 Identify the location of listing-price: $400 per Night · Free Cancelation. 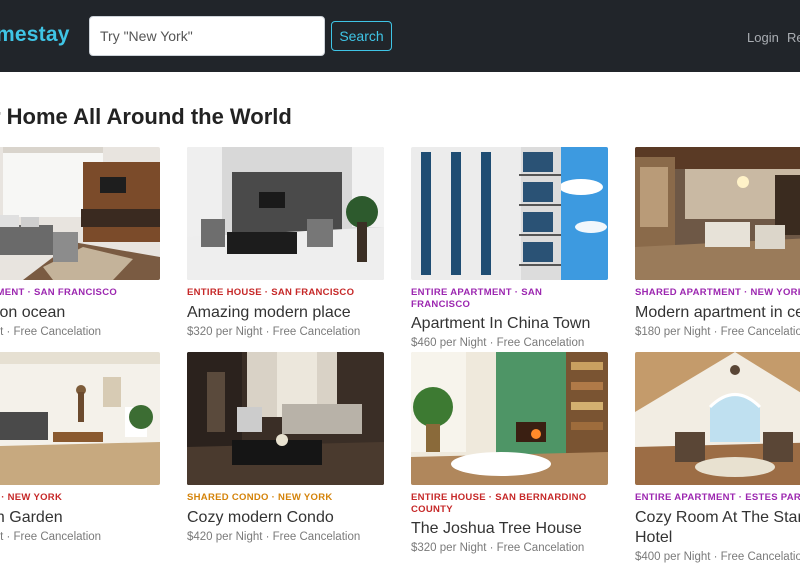
(717, 556).